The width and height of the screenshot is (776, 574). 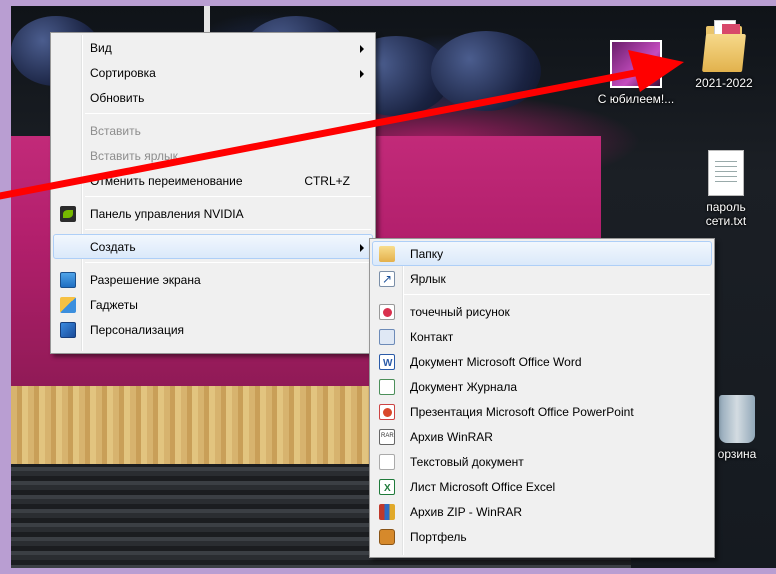 I want to click on desktop-icon-password-txt: пароль сети.txt, so click(x=726, y=189).